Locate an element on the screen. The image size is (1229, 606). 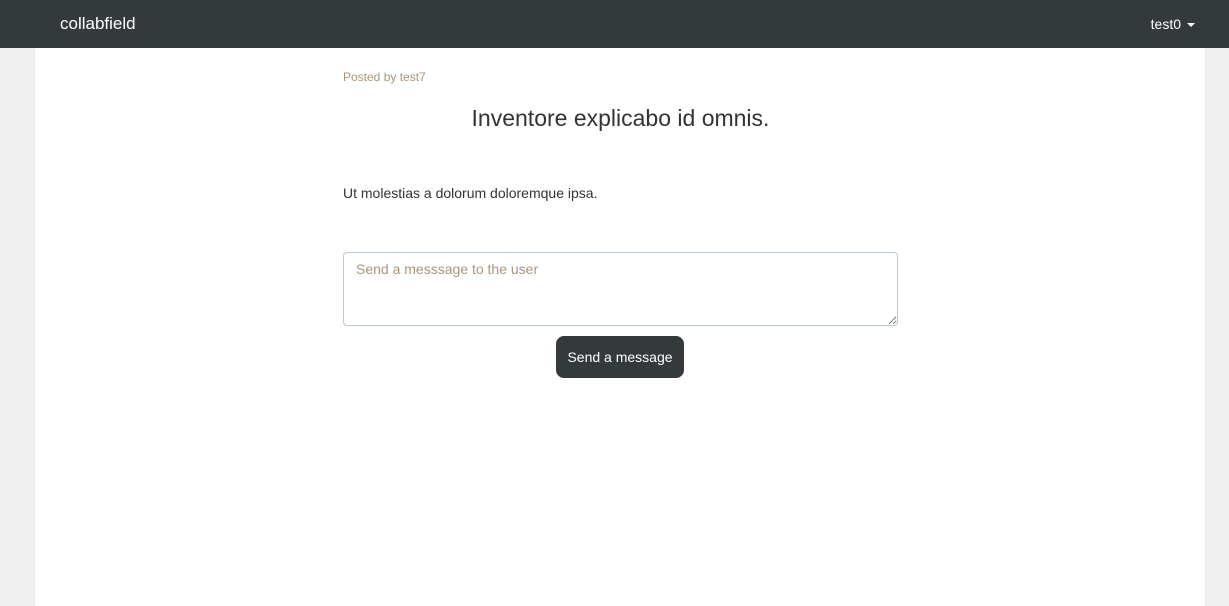
navbar: collabfield test0 is located at coordinates (614, 24).